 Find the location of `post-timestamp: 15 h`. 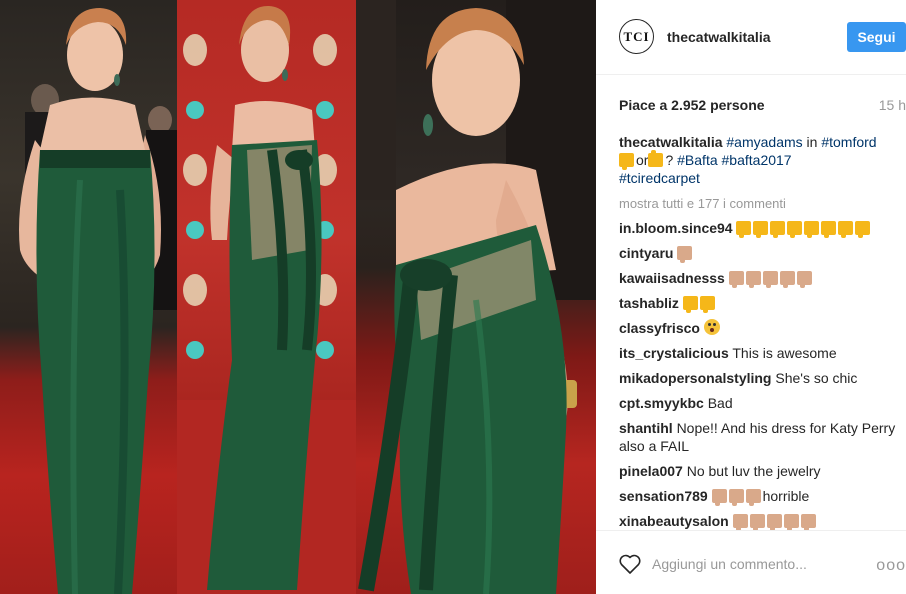

post-timestamp: 15 h is located at coordinates (892, 105).